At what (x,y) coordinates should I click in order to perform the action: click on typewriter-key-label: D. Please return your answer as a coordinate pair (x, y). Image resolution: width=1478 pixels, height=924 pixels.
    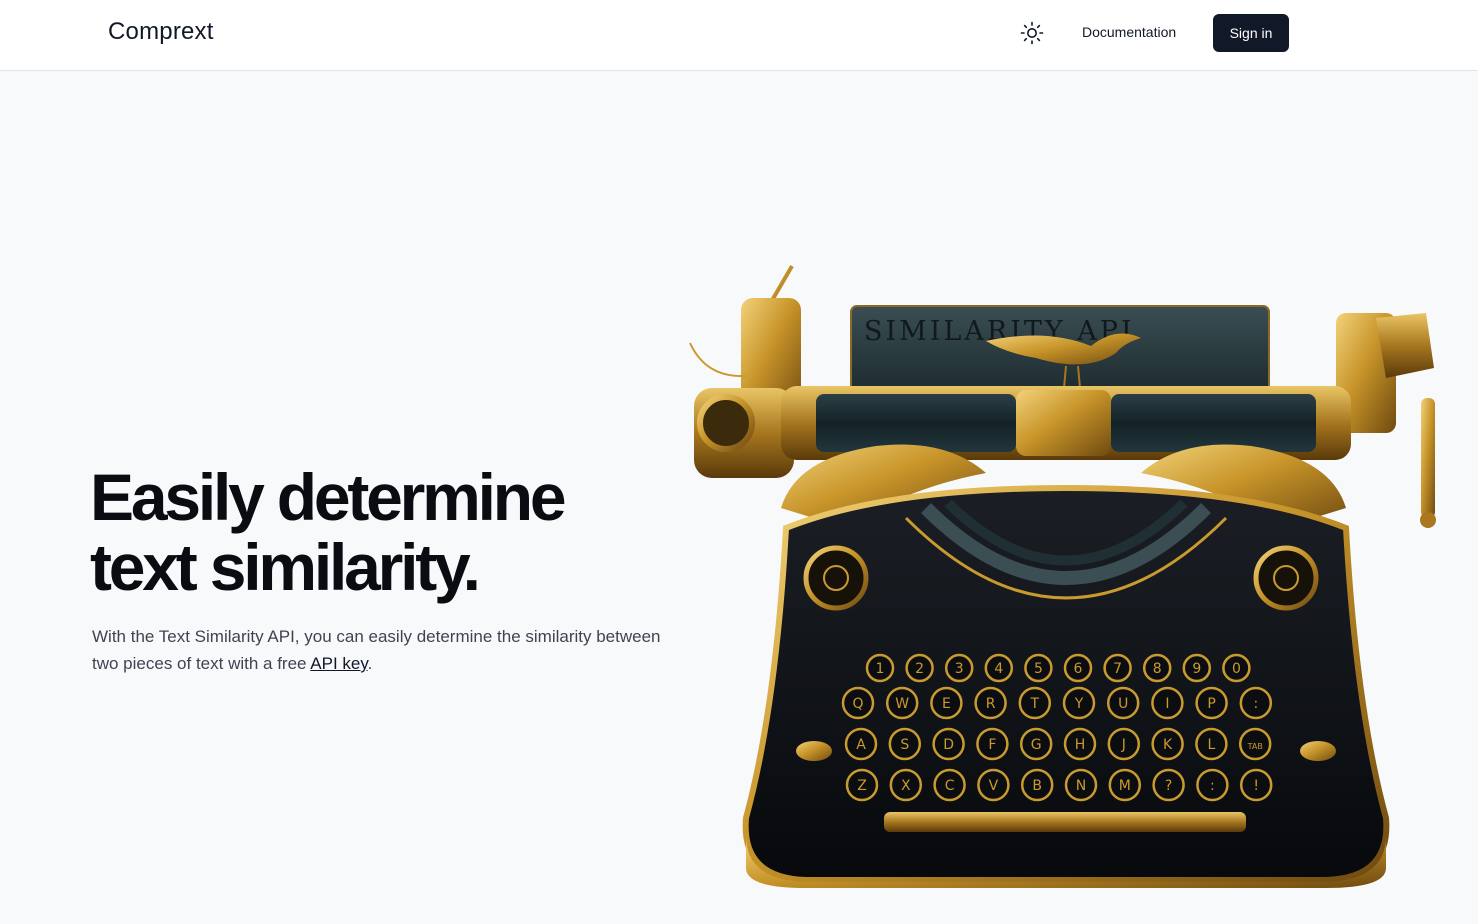
    Looking at the image, I should click on (948, 745).